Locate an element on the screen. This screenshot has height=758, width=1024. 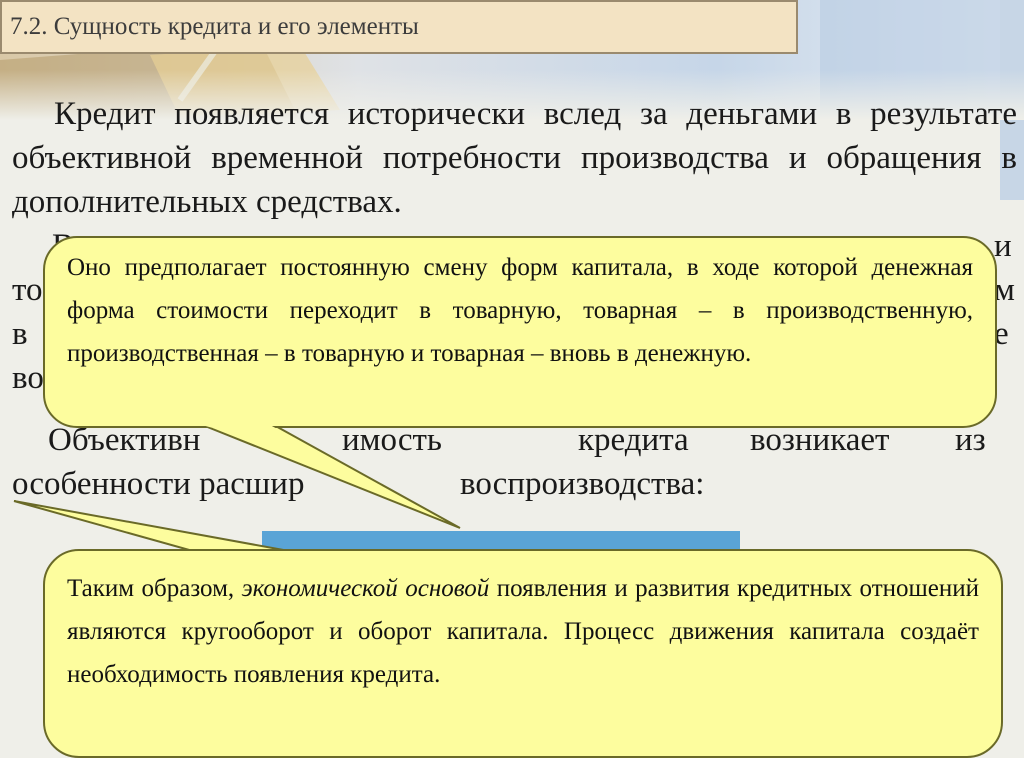
partial-line: и is located at coordinates (1003, 246).